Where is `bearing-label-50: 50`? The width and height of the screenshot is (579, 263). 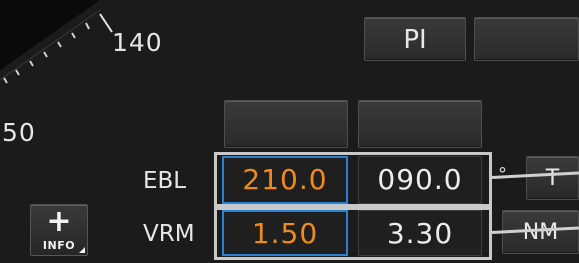
bearing-label-50: 50 is located at coordinates (19, 132).